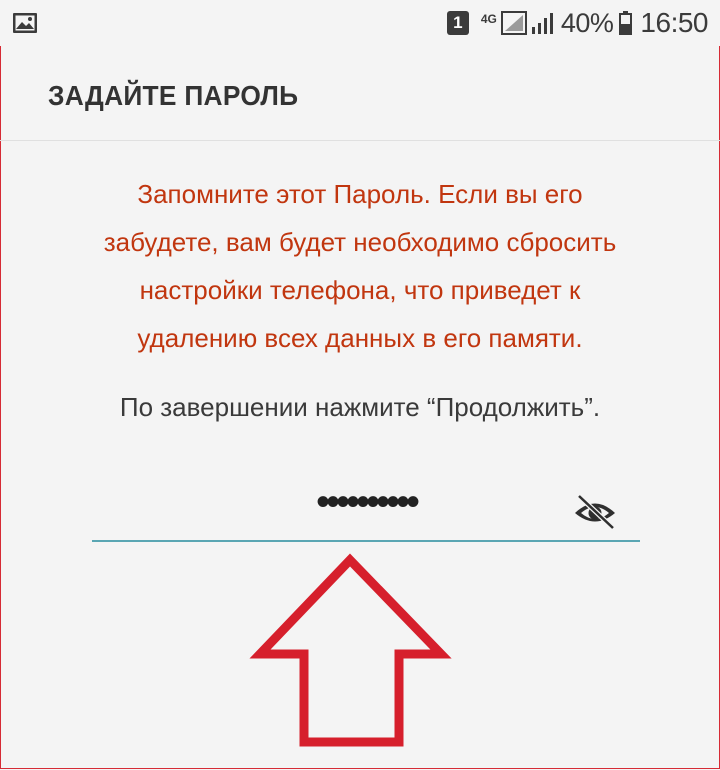 The width and height of the screenshot is (720, 770). What do you see at coordinates (542, 23) in the screenshot?
I see `signal-bars-icon` at bounding box center [542, 23].